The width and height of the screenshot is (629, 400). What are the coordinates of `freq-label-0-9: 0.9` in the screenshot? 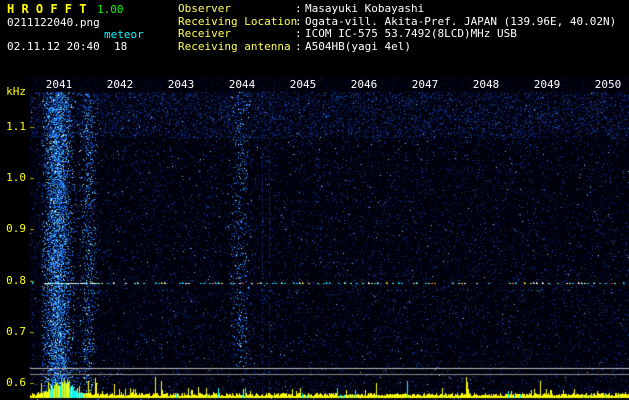 It's located at (16, 228).